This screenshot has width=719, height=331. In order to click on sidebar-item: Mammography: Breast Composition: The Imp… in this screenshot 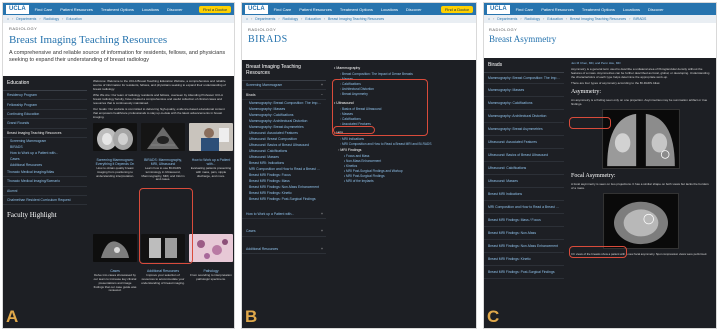, I will do `click(524, 78)`.